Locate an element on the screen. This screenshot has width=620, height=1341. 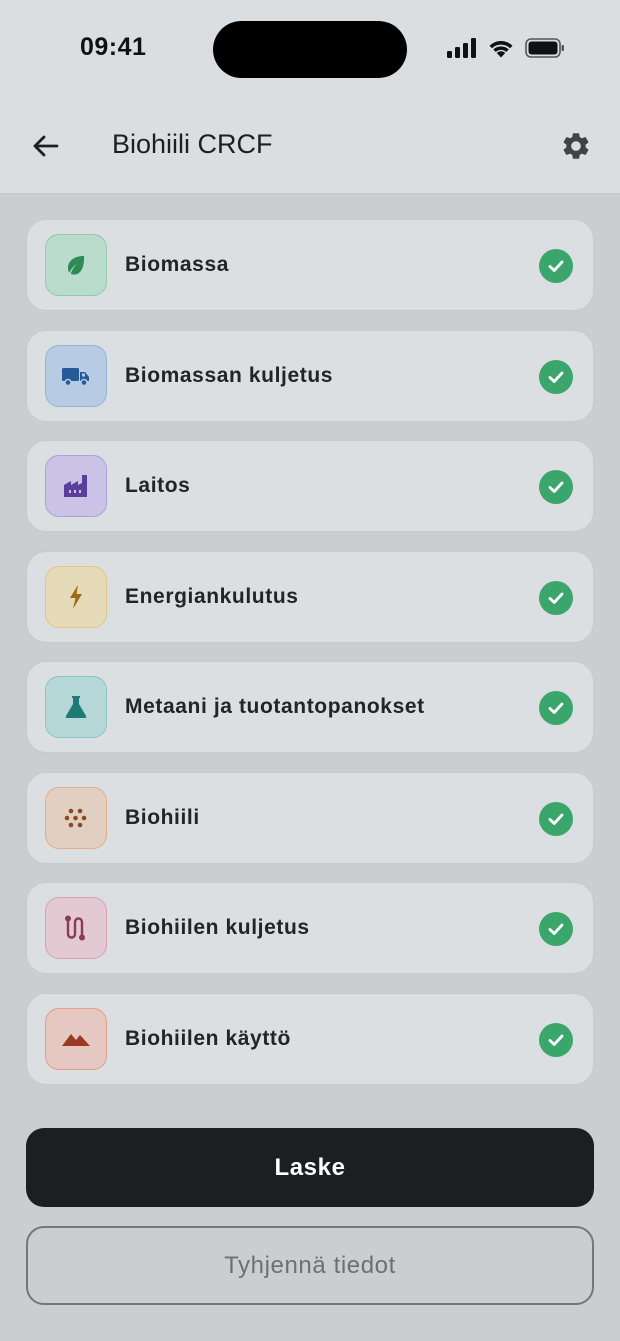
settings-button is located at coordinates (576, 146).